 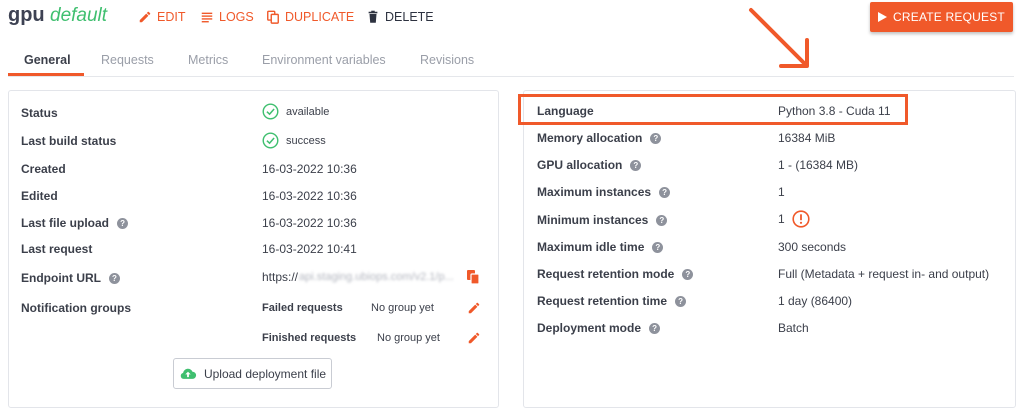 What do you see at coordinates (815, 301) in the screenshot?
I see `request-retention-time-value: 1 day (86400)` at bounding box center [815, 301].